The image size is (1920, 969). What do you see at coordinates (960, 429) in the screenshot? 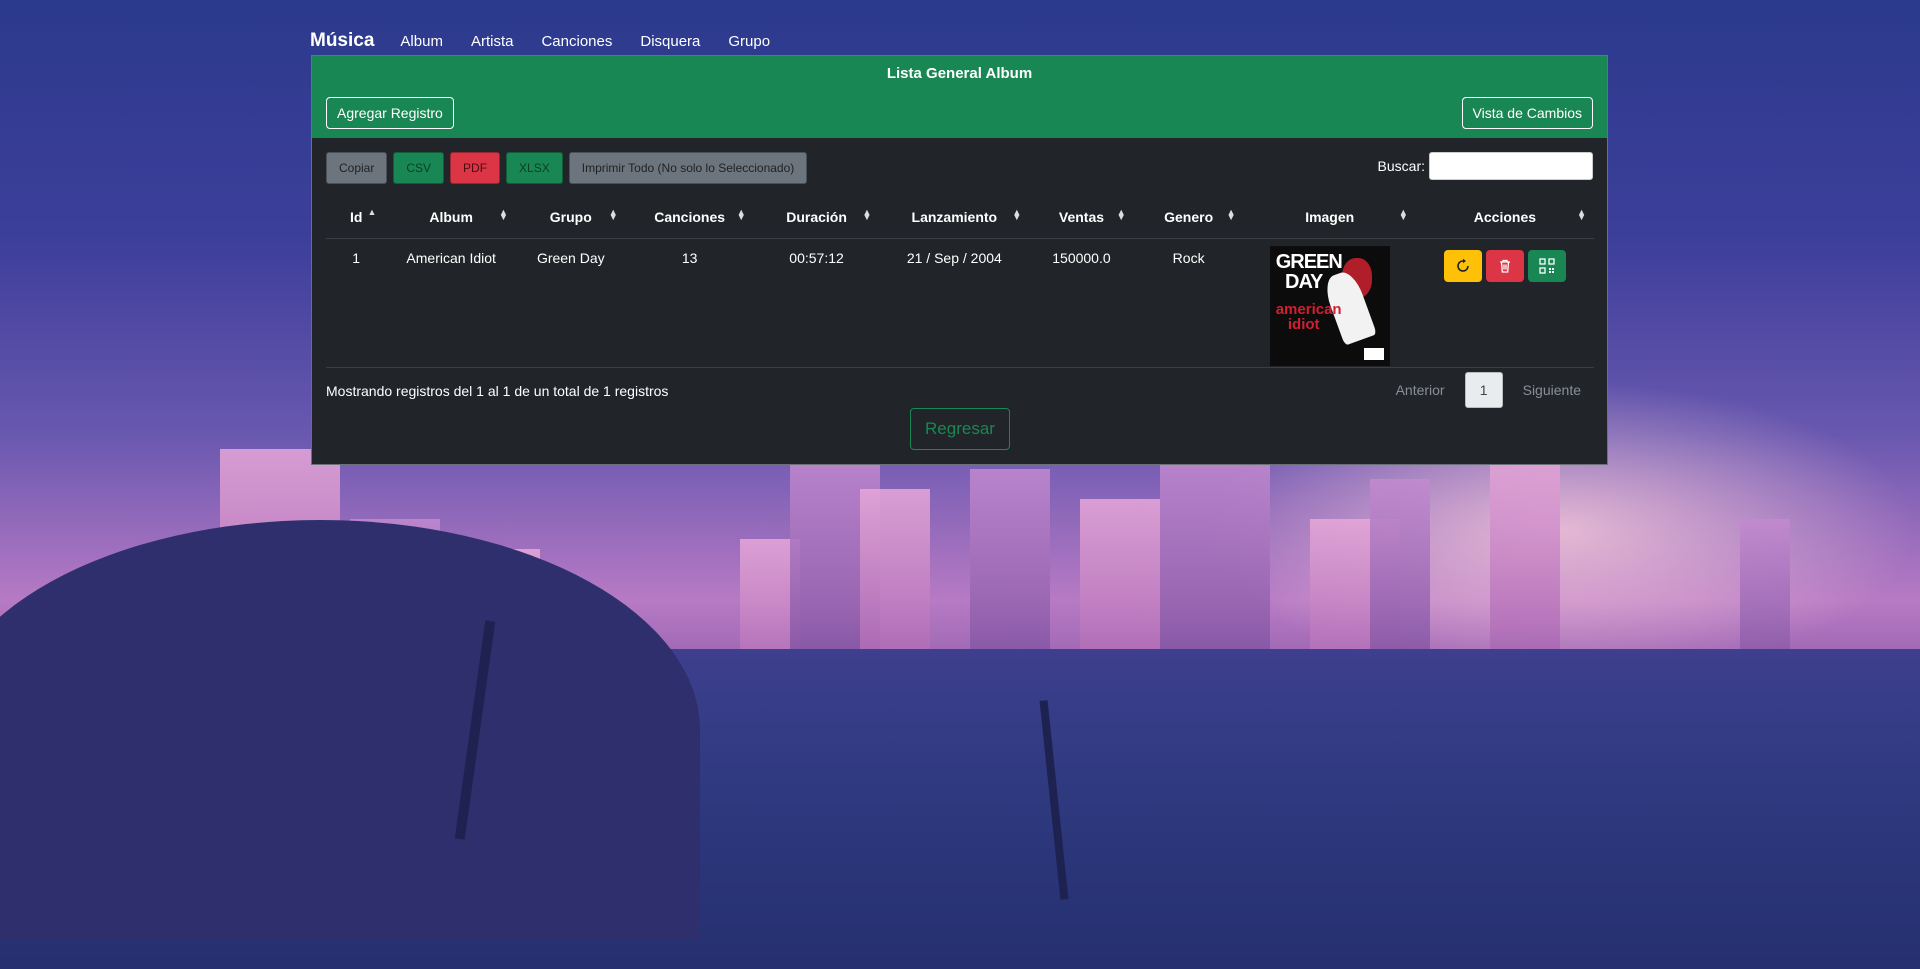
I see `back-button: Regresar` at bounding box center [960, 429].